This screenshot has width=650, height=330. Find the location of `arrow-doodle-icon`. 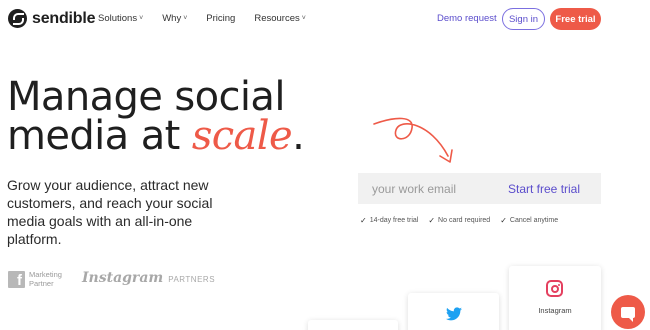

arrow-doodle-icon is located at coordinates (413, 140).